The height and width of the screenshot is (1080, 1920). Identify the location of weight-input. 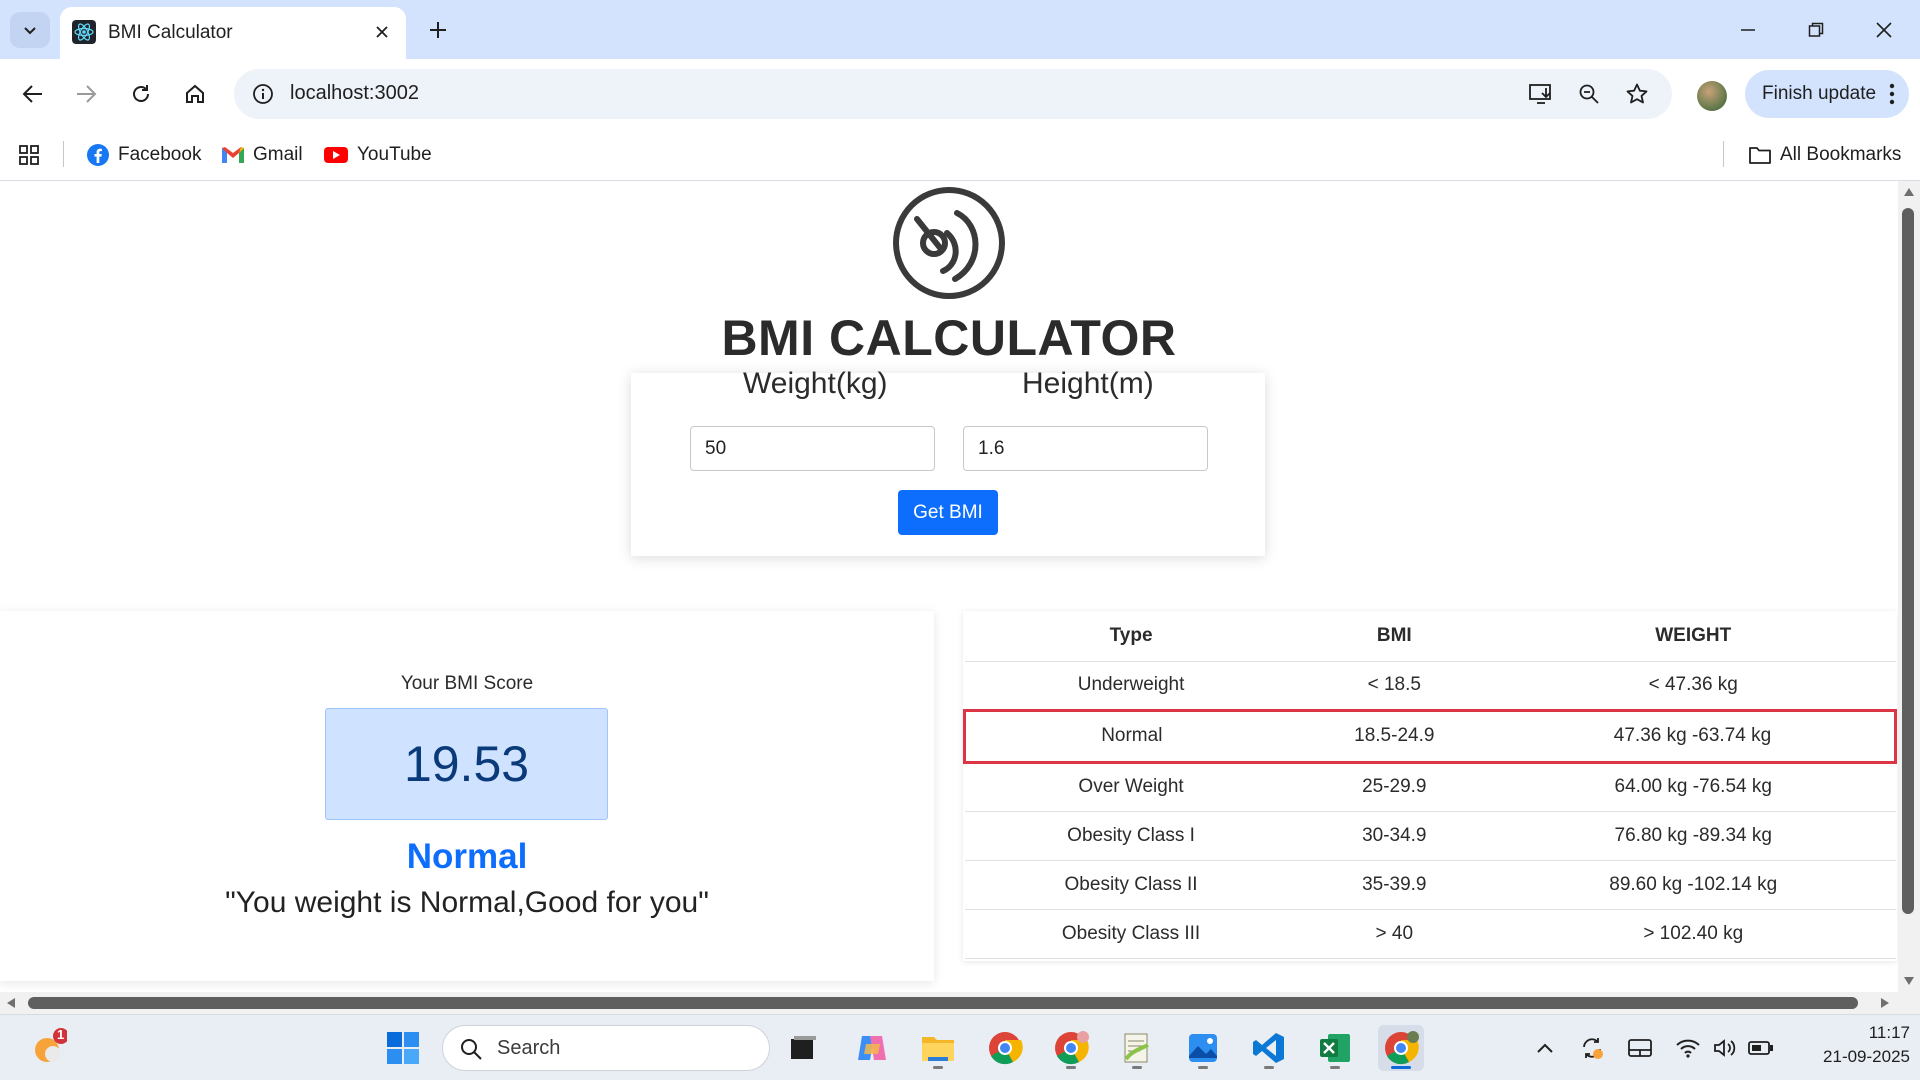
(812, 448).